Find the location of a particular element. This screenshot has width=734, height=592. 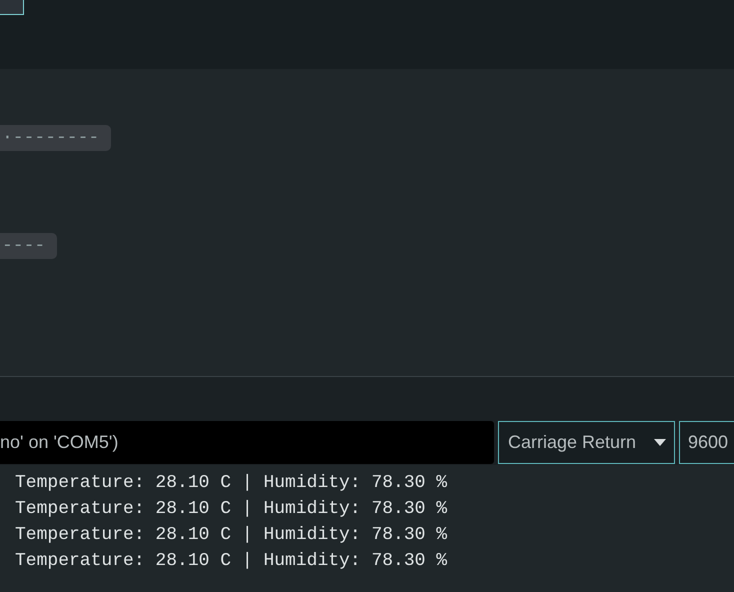

baud-rate-dropdown: 9600 is located at coordinates (706, 442).